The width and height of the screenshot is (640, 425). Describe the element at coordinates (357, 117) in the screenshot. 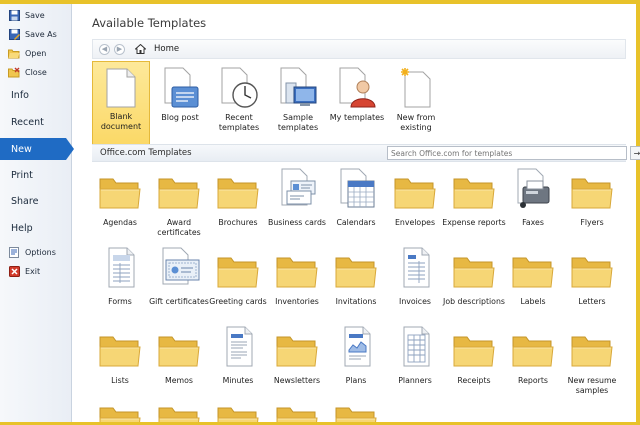

I see `template-my-templates-label: My templates` at that location.